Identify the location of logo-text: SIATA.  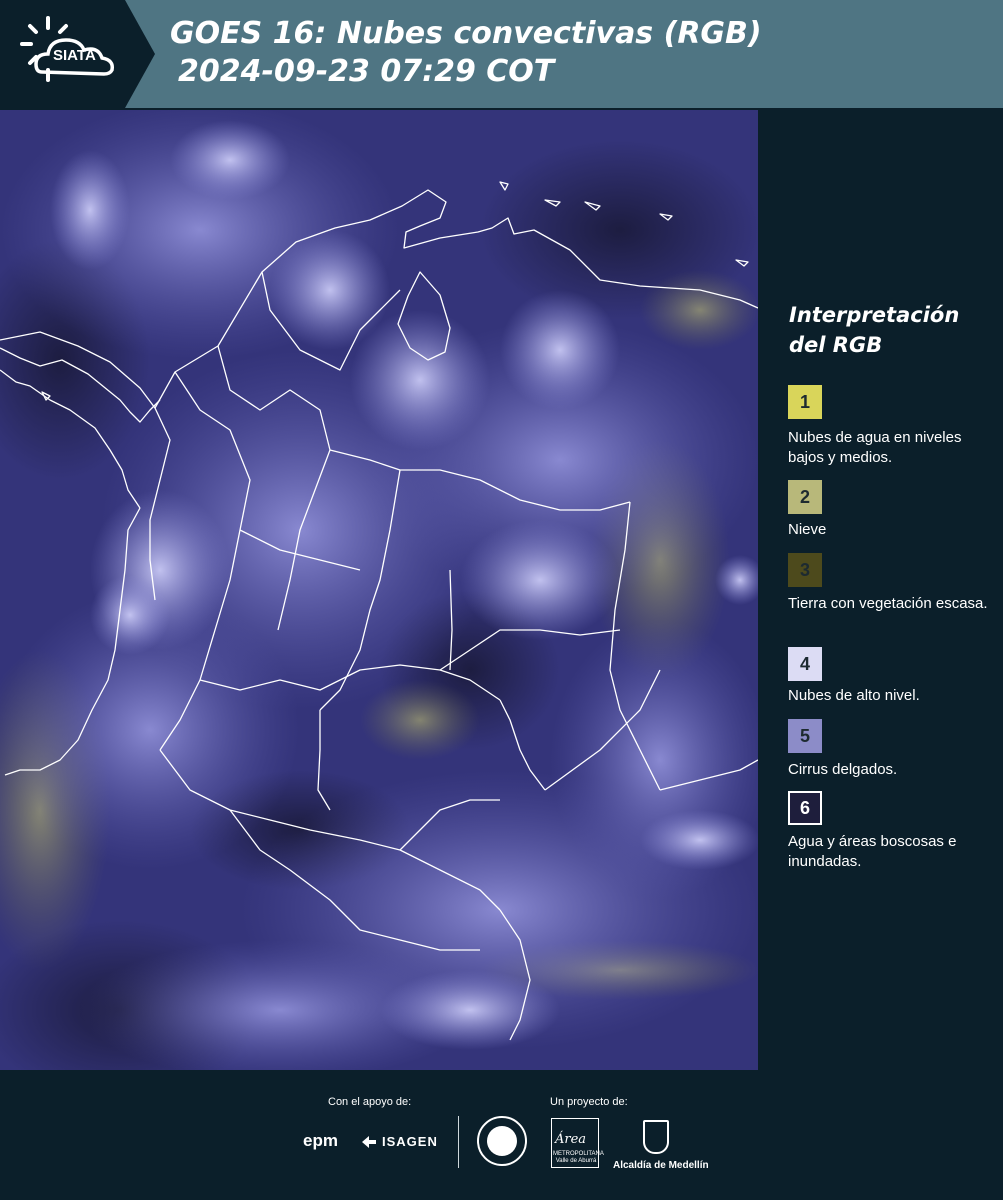
(74, 55).